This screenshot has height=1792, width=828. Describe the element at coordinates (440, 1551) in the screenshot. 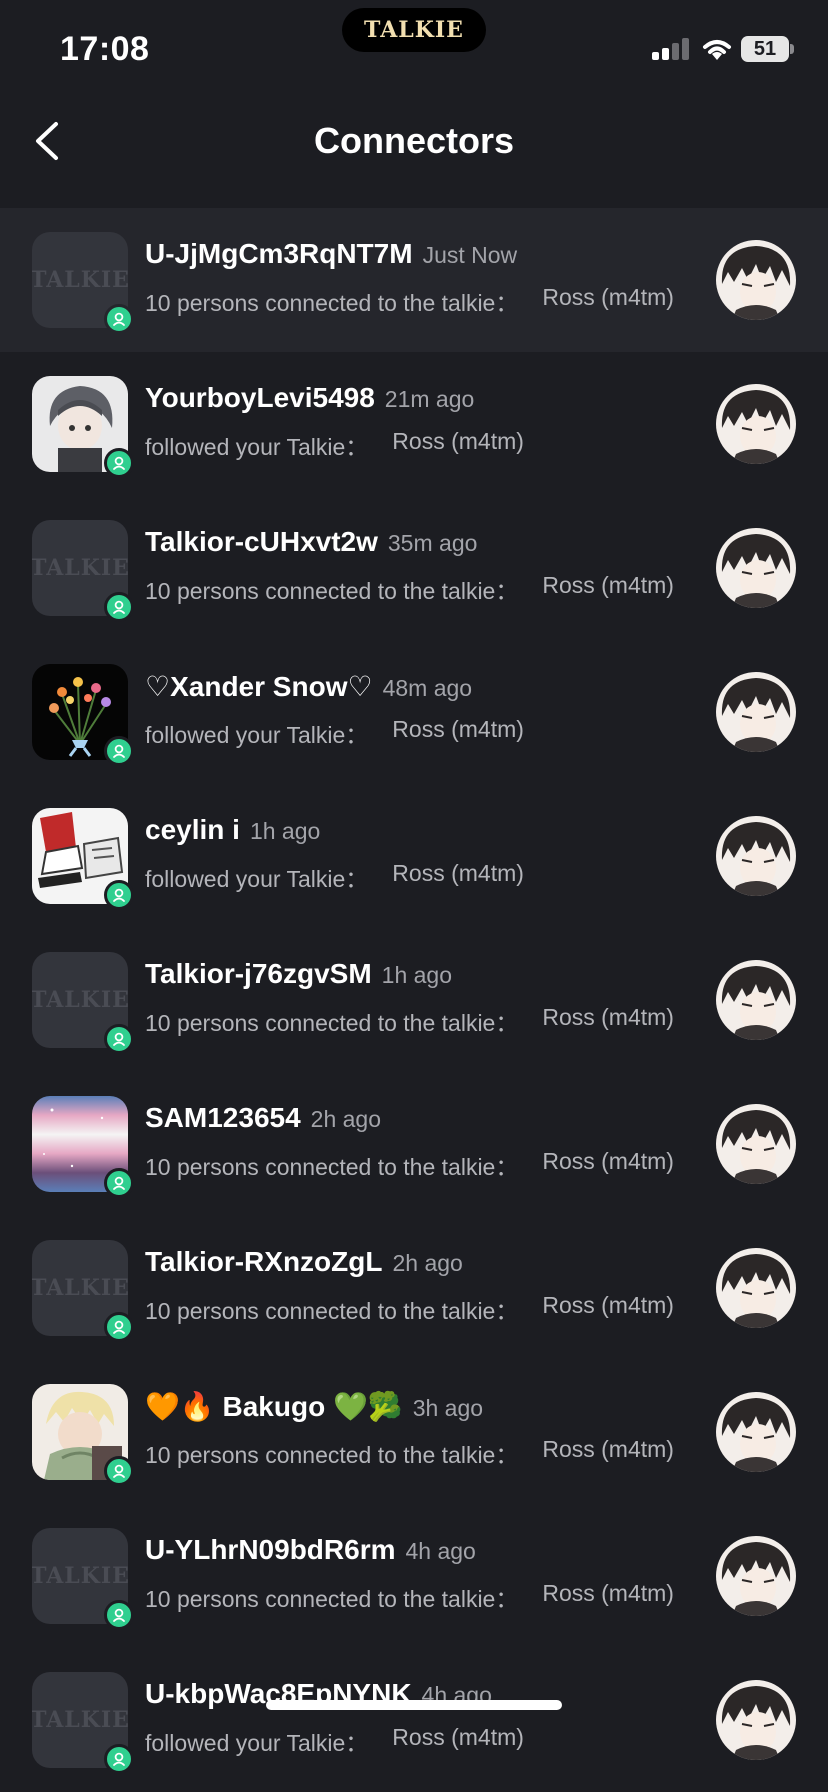

I see `timestamp: 4h ago` at that location.